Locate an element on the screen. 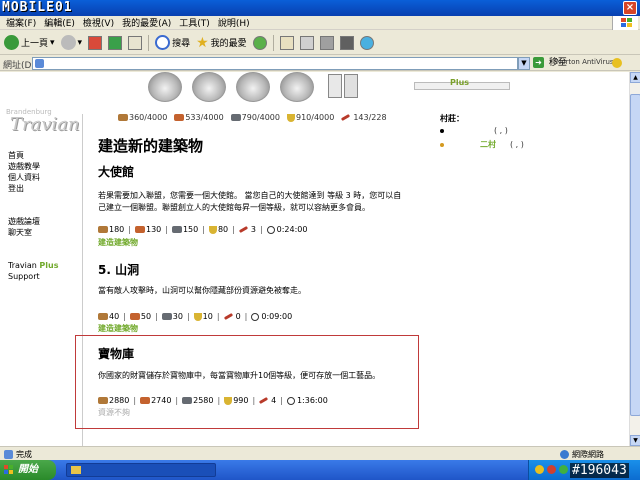 The height and width of the screenshot is (480, 640). address-input is located at coordinates (275, 63).